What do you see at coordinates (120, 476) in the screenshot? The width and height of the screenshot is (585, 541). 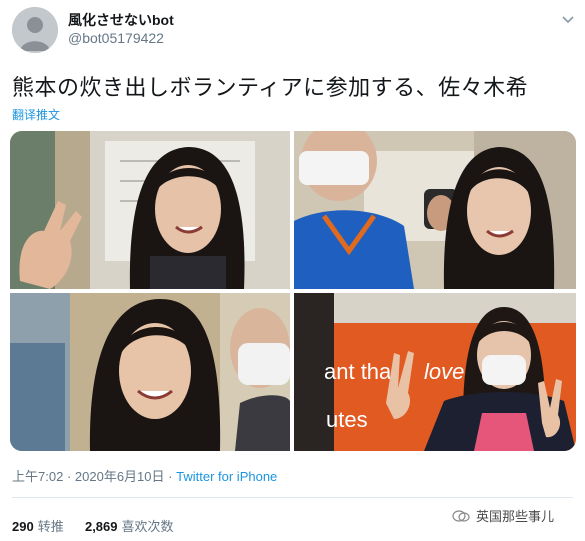 I see `tweet-date: 2020年6月10日` at bounding box center [120, 476].